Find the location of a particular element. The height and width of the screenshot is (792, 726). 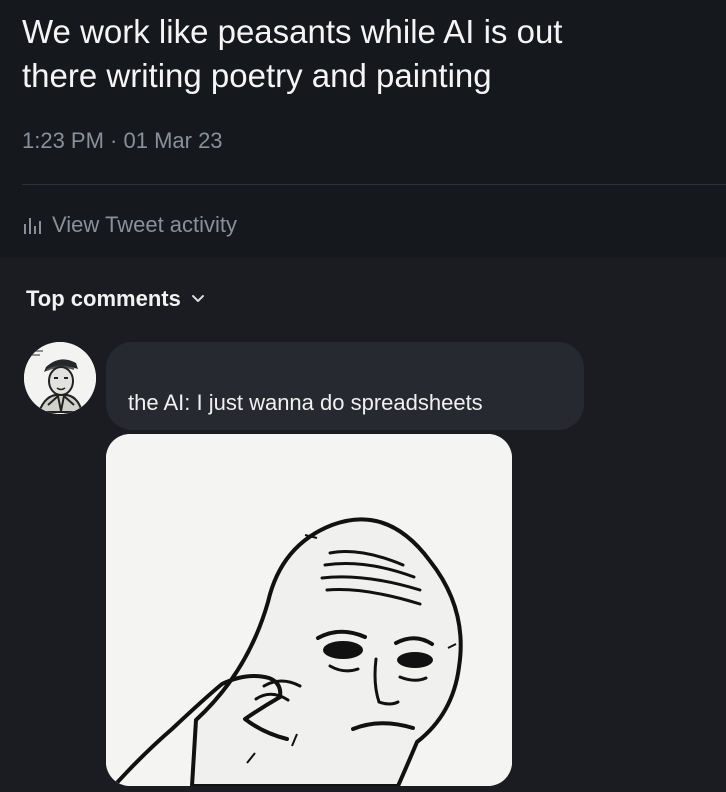

tweet-text-line-1: We work like peasants while AI is out is located at coordinates (292, 31).